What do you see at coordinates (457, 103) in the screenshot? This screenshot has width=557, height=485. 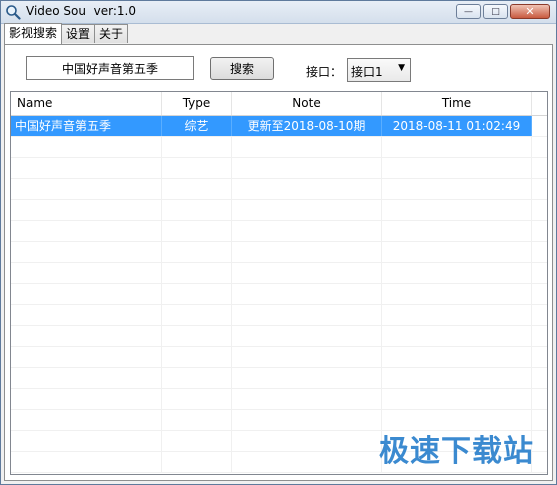 I see `column-header-time: Time` at bounding box center [457, 103].